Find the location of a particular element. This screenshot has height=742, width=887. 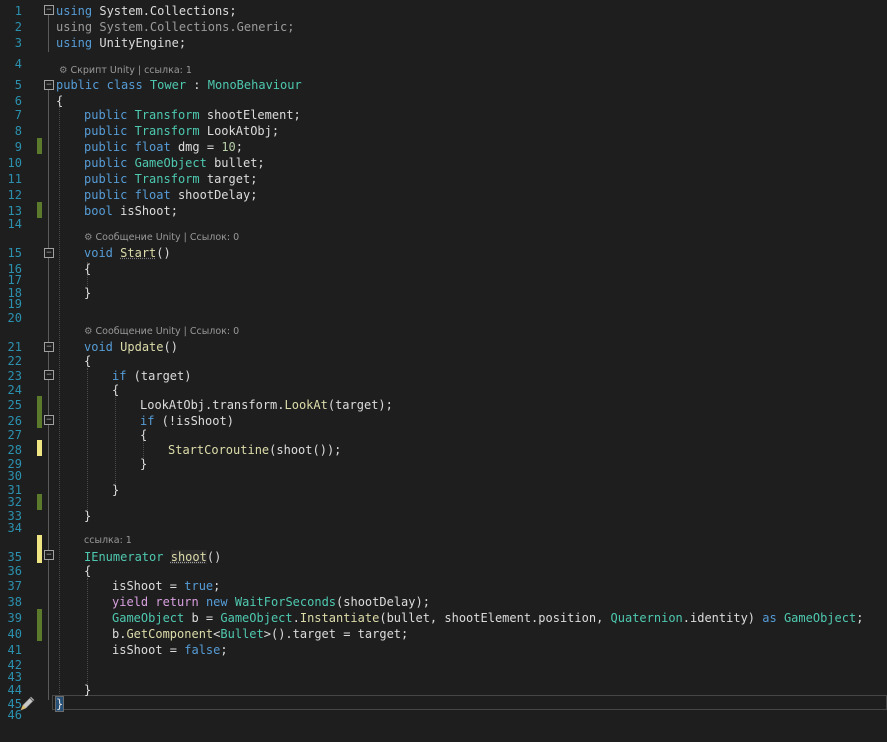

collapse-start-button: − is located at coordinates (49, 253).